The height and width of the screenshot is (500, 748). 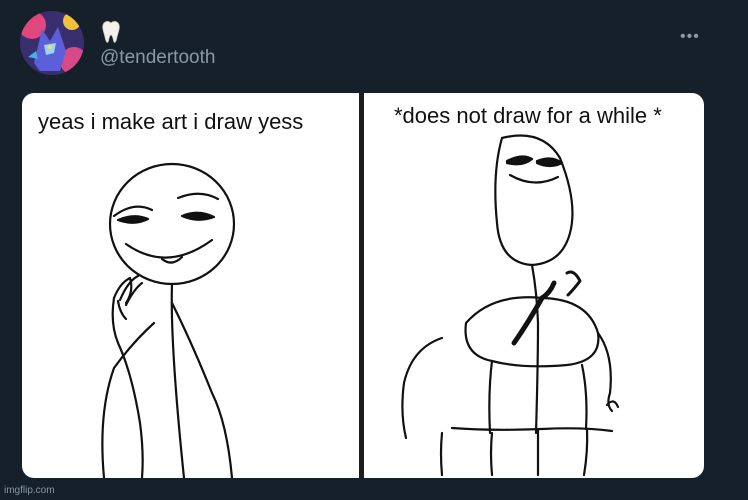 I want to click on tooth-icon, so click(x=111, y=32).